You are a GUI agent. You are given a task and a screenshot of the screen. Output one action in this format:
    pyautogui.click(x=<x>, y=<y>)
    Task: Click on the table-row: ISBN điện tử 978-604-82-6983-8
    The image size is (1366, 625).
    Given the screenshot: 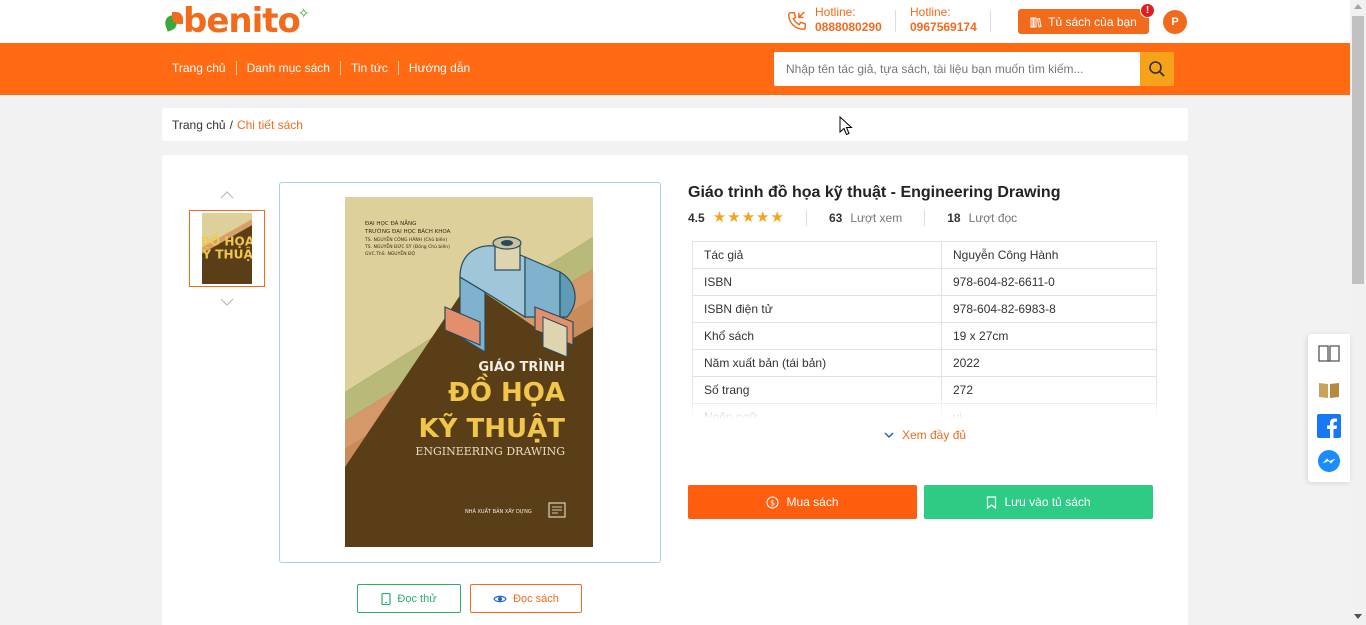 What is the action you would take?
    pyautogui.click(x=924, y=309)
    